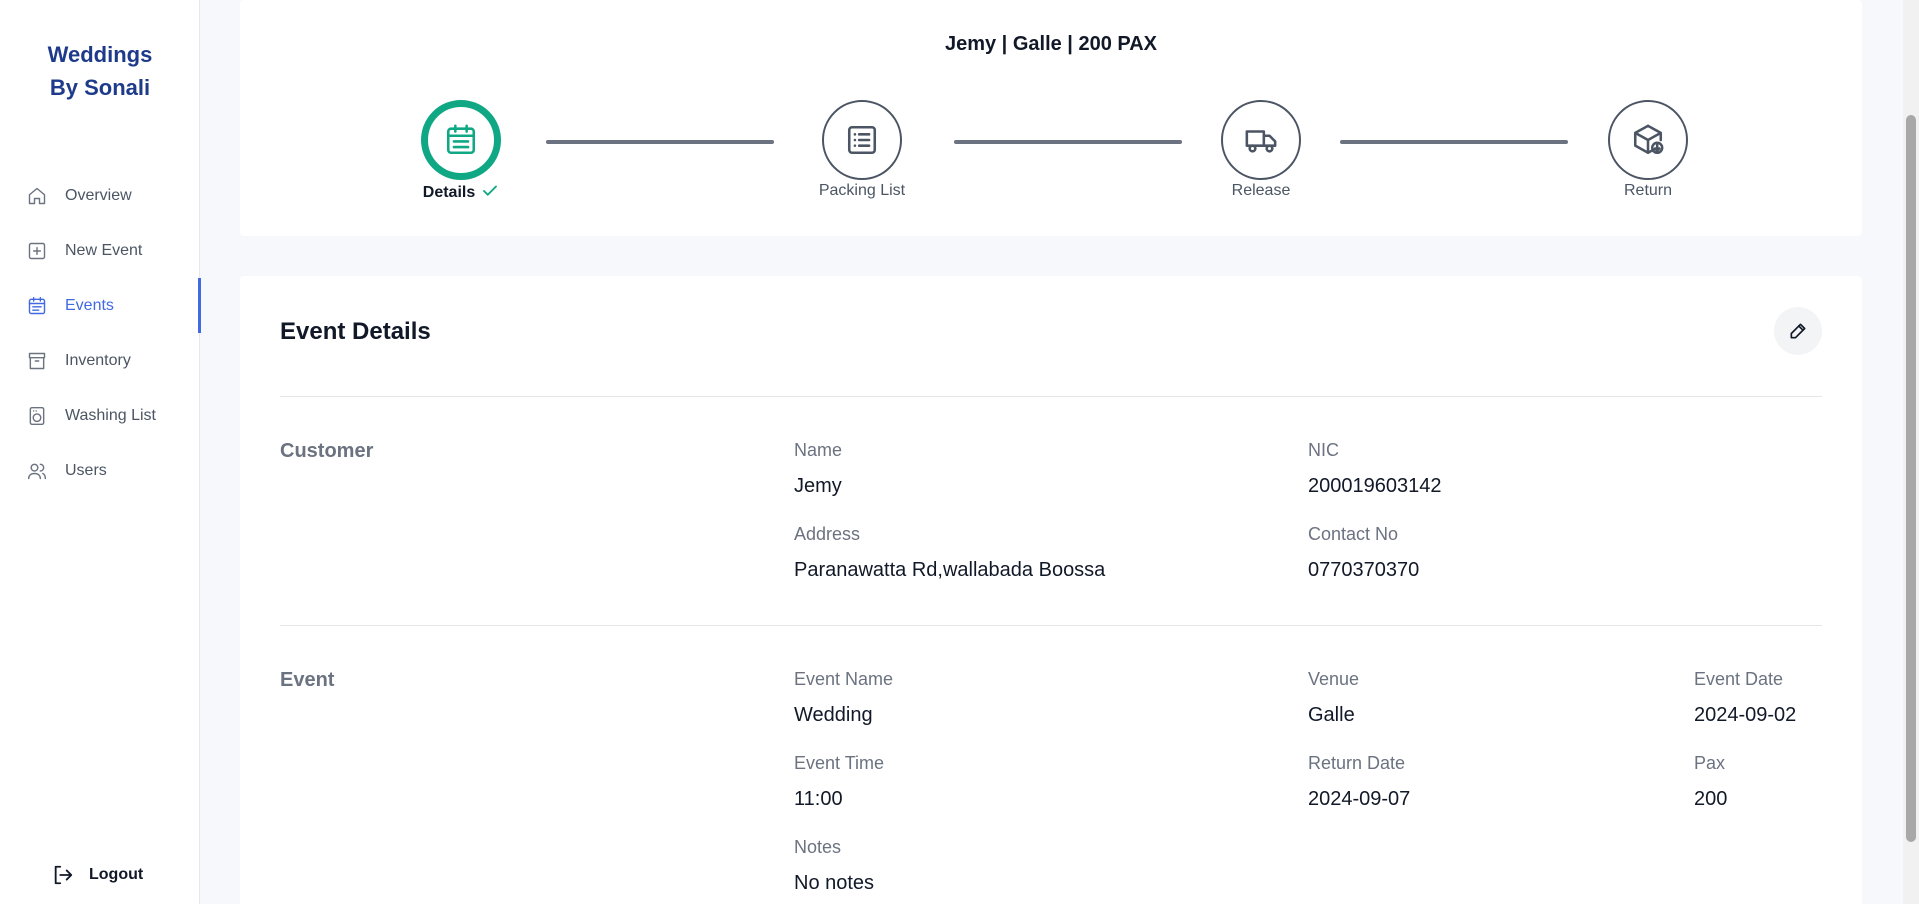  I want to click on step-release, so click(1261, 140).